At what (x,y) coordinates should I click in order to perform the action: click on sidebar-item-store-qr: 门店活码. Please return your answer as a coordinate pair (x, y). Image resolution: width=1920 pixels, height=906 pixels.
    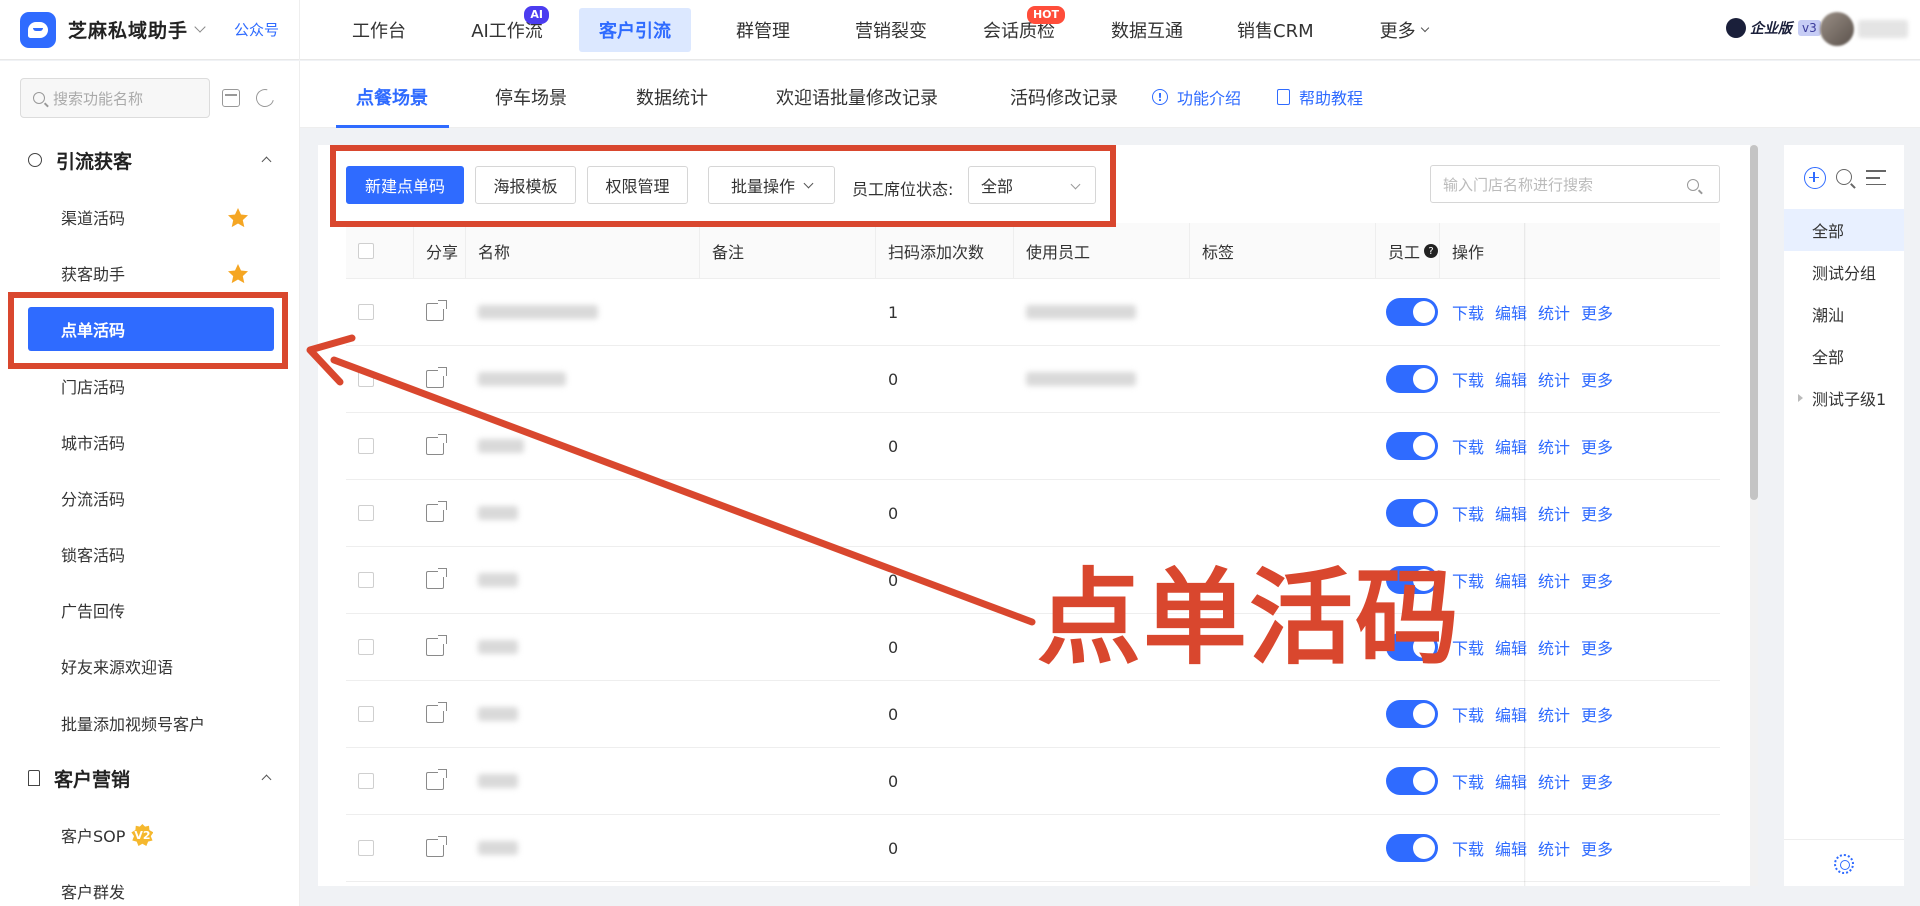
    Looking at the image, I should click on (151, 386).